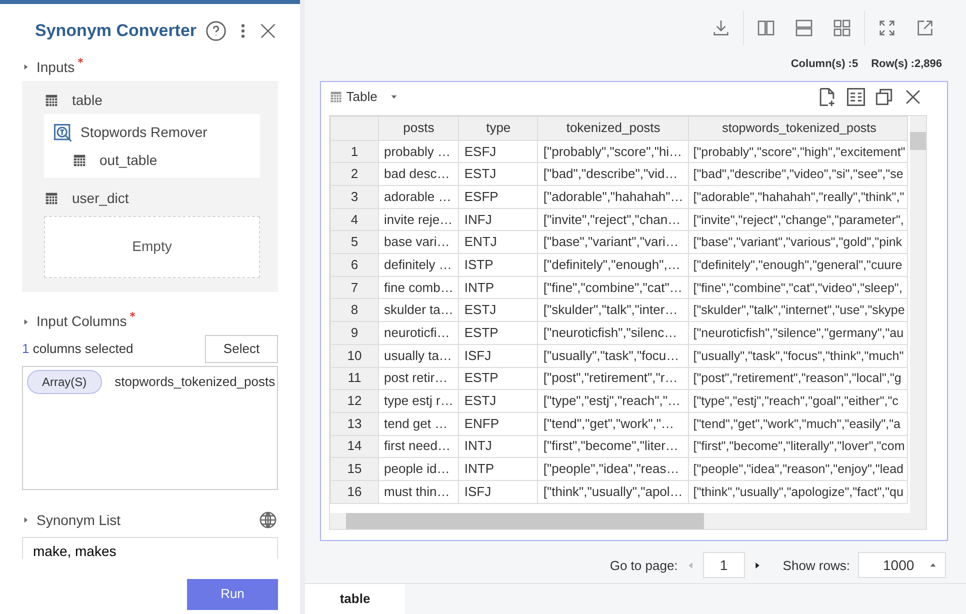  What do you see at coordinates (498, 446) in the screenshot?
I see `table-cell: INTJ` at bounding box center [498, 446].